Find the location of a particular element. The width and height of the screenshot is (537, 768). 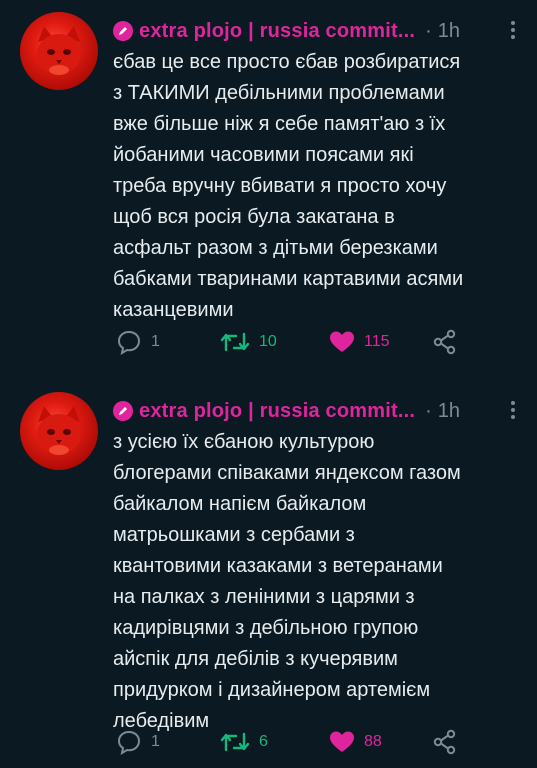

retweet-button: 10 is located at coordinates (248, 342).